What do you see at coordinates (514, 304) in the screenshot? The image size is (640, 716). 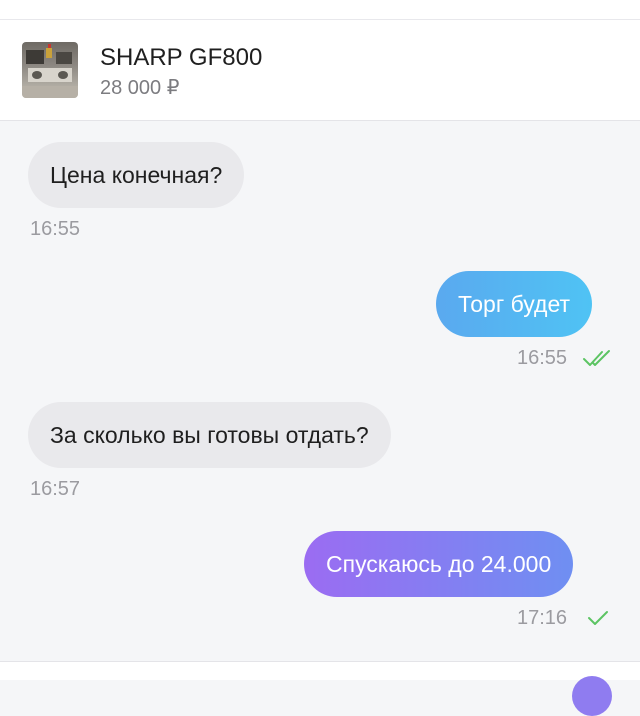 I see `message-bubble-outgoing: Торг будет` at bounding box center [514, 304].